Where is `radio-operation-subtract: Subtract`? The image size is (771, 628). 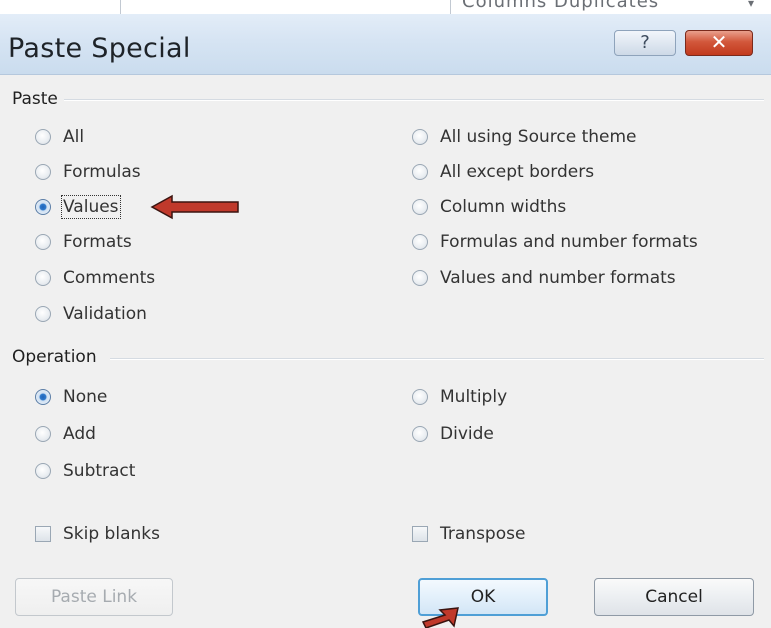 radio-operation-subtract: Subtract is located at coordinates (85, 471).